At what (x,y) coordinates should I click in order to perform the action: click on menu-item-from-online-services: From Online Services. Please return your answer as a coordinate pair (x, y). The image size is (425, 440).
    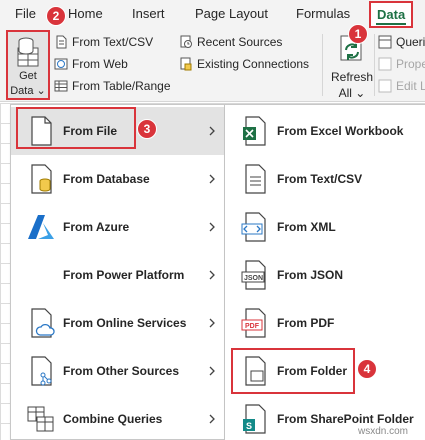
    Looking at the image, I should click on (117, 323).